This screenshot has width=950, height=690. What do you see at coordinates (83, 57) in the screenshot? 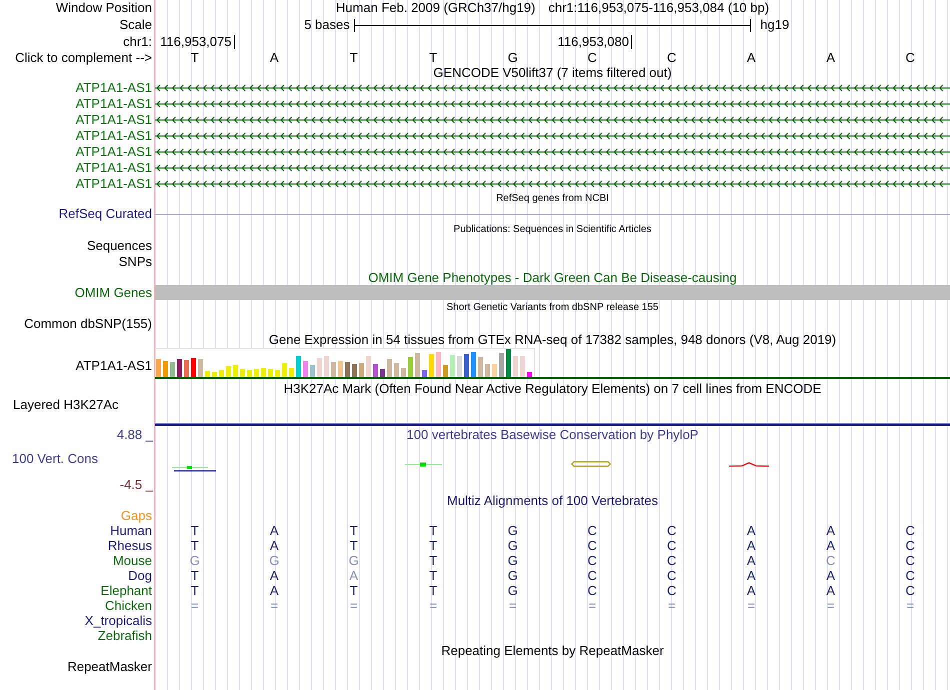
I see `complement-link: Click to complement -->` at bounding box center [83, 57].